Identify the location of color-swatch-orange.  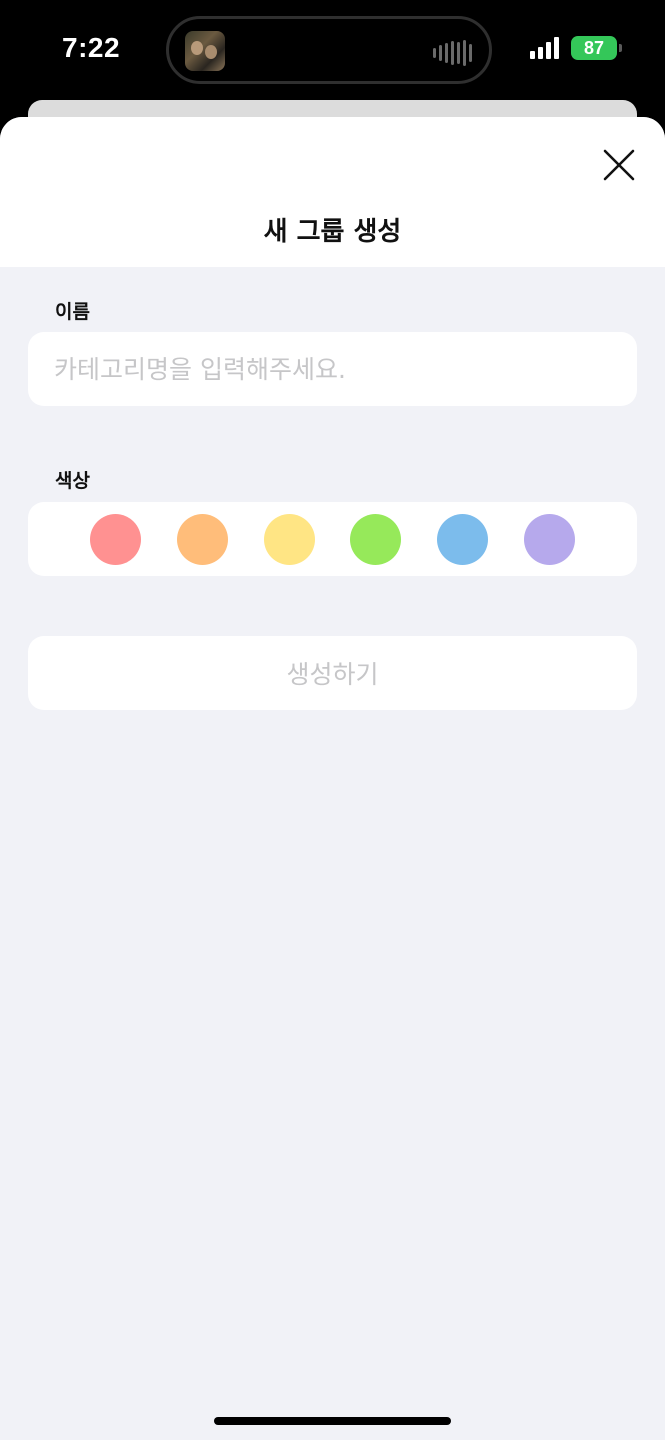
(202, 539).